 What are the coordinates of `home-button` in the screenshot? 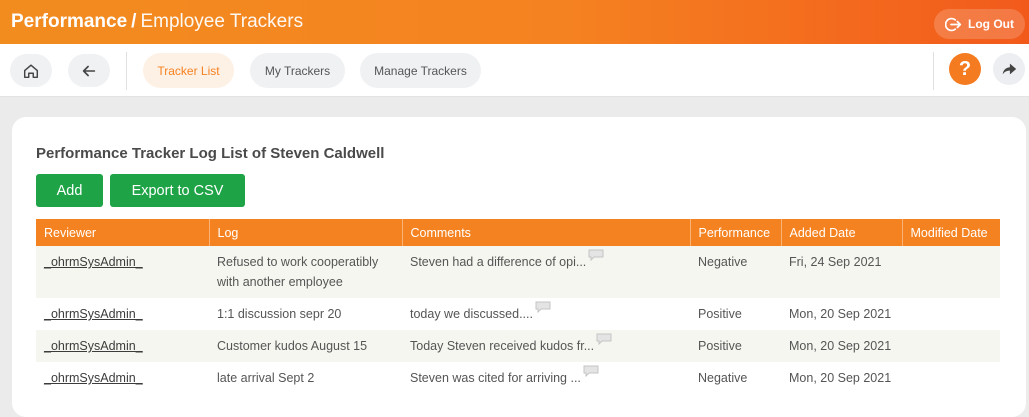 It's located at (31, 70).